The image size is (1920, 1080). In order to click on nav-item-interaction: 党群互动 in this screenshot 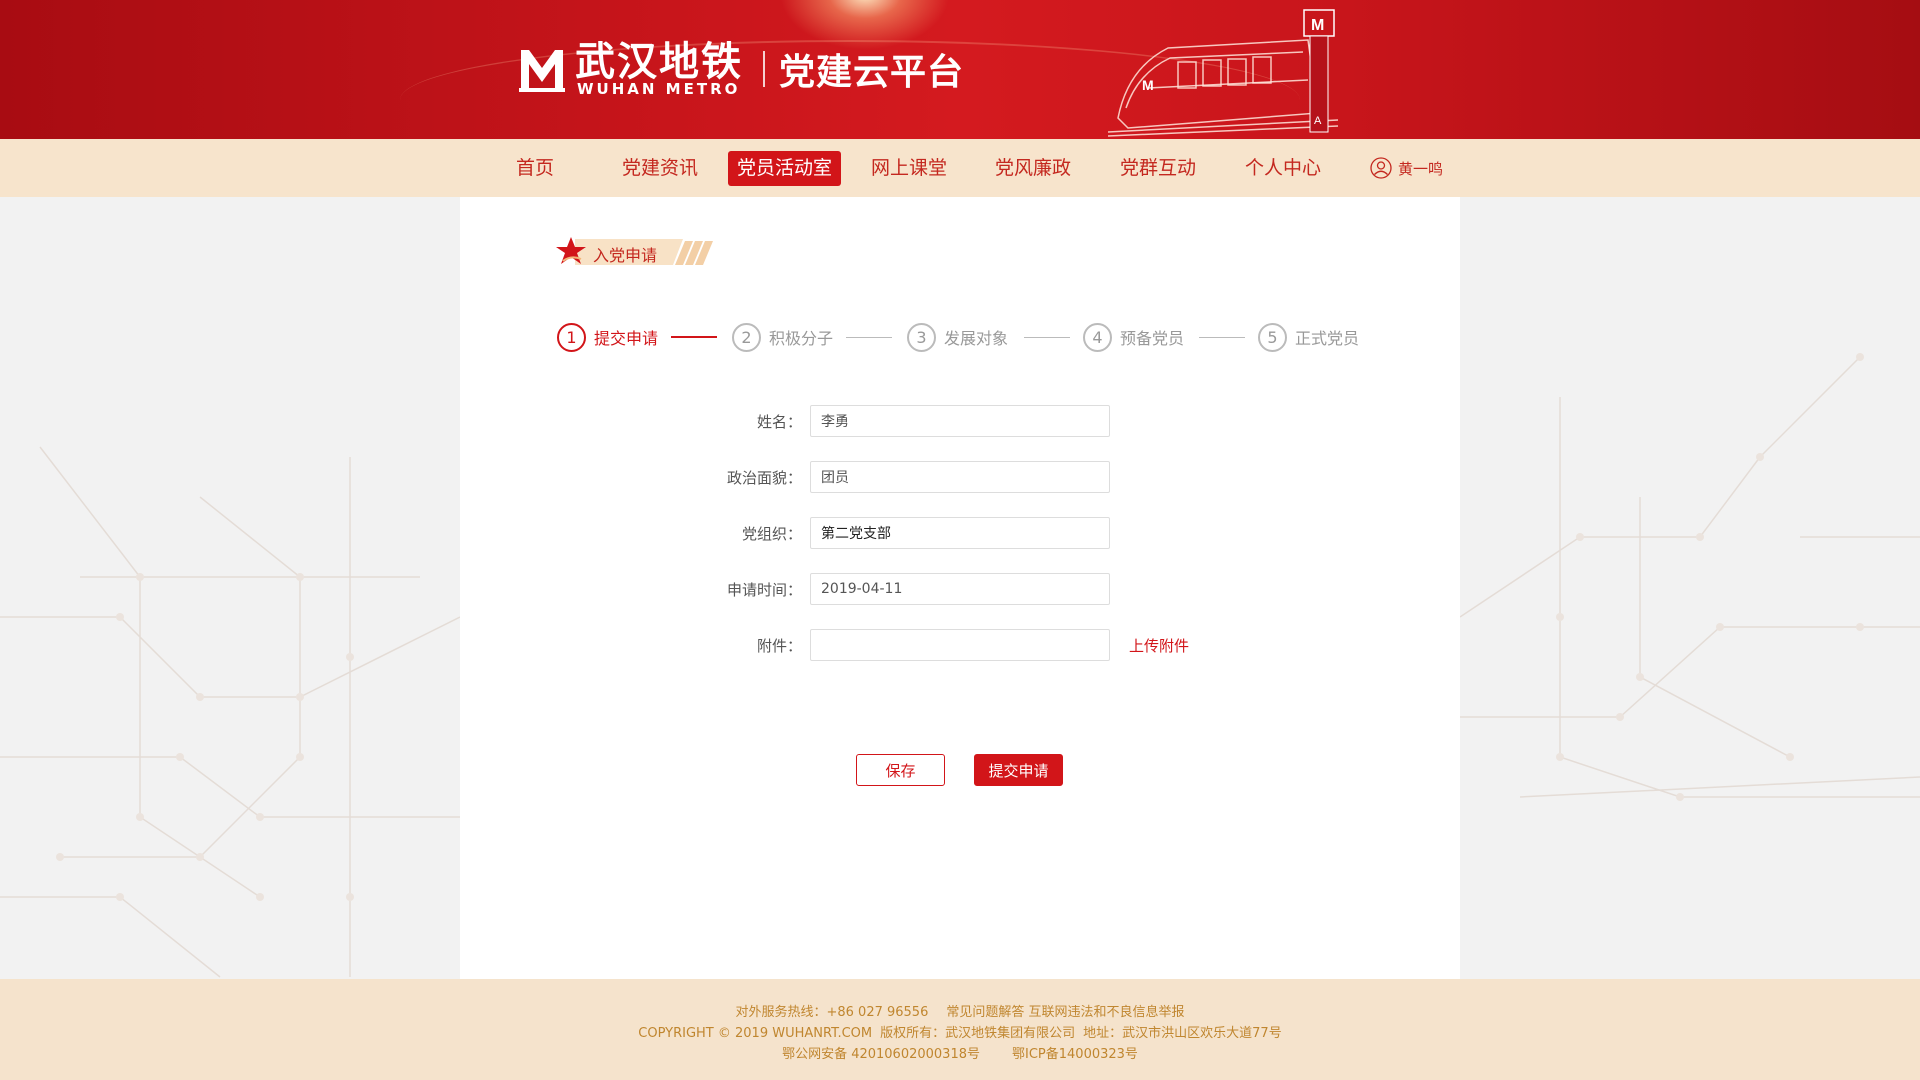, I will do `click(1158, 168)`.